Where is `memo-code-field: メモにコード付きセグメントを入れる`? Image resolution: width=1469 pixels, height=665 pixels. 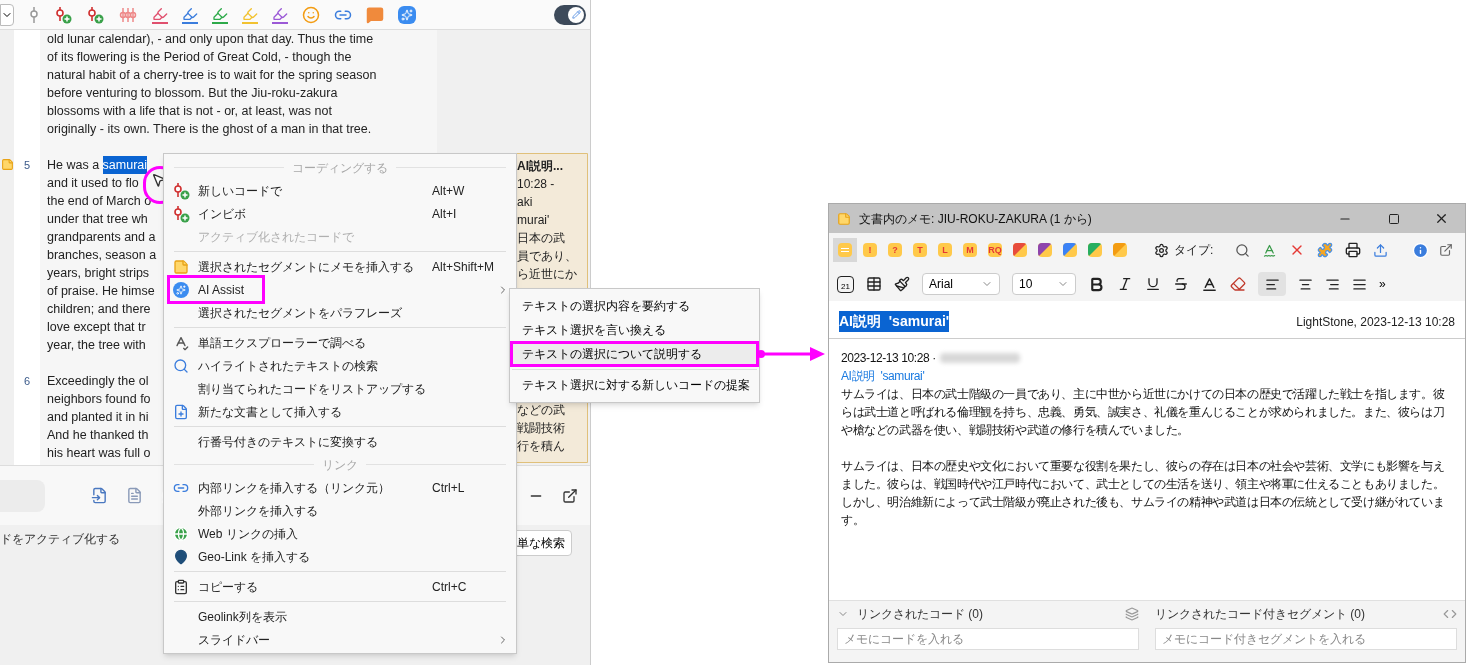 memo-code-field: メモにコード付きセグメントを入れる is located at coordinates (1306, 639).